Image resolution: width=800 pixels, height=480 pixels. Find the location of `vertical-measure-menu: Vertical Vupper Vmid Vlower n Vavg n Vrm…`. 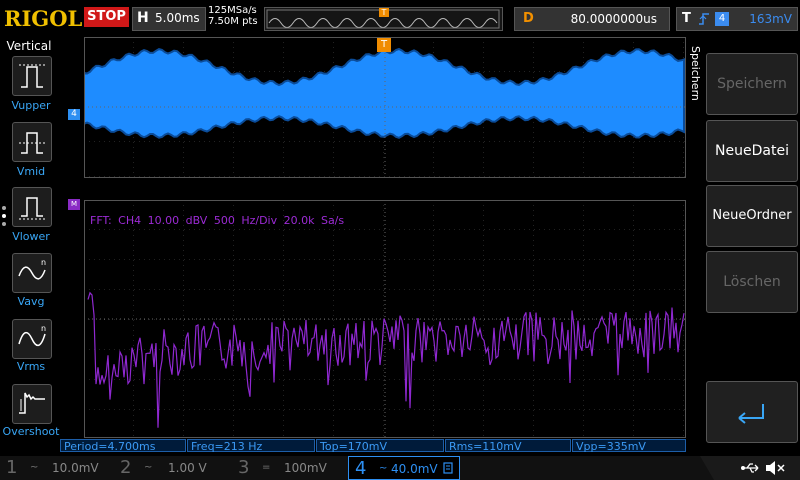

vertical-measure-menu: Vertical Vupper Vmid Vlower n Vavg n Vrm… is located at coordinates (31, 246).